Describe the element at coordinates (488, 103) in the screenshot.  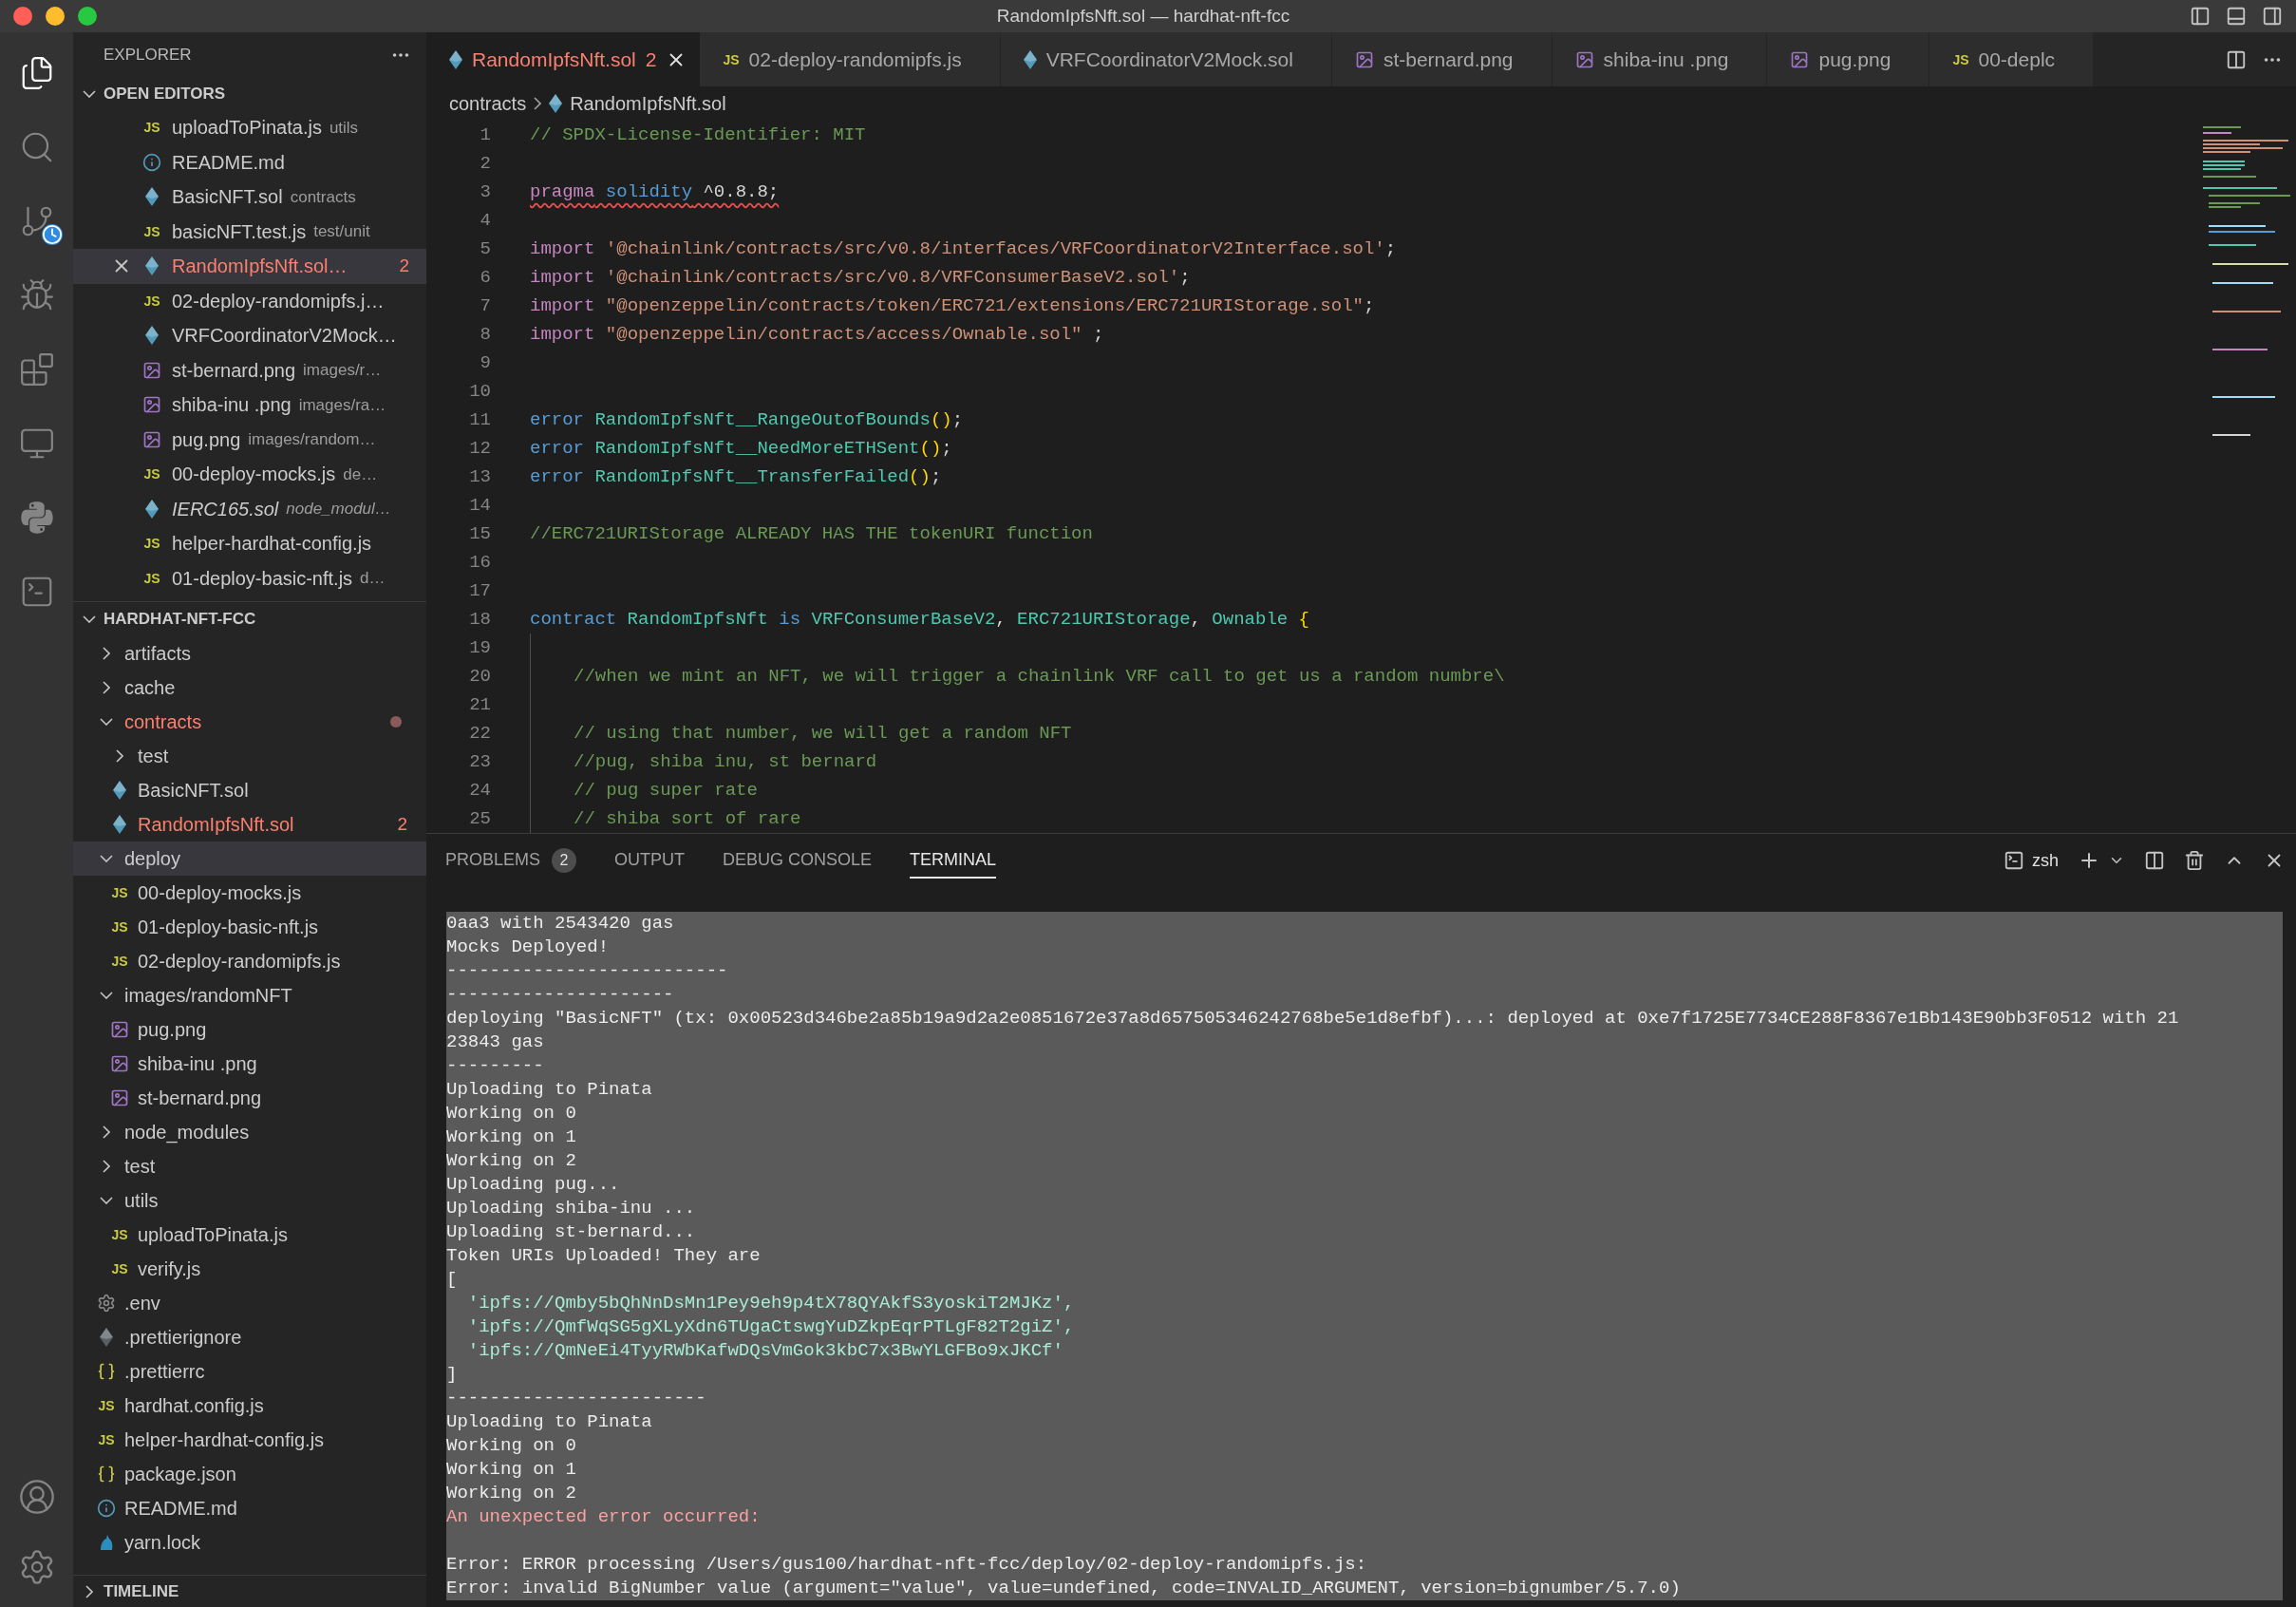
I see `breadcrumb: contracts` at that location.